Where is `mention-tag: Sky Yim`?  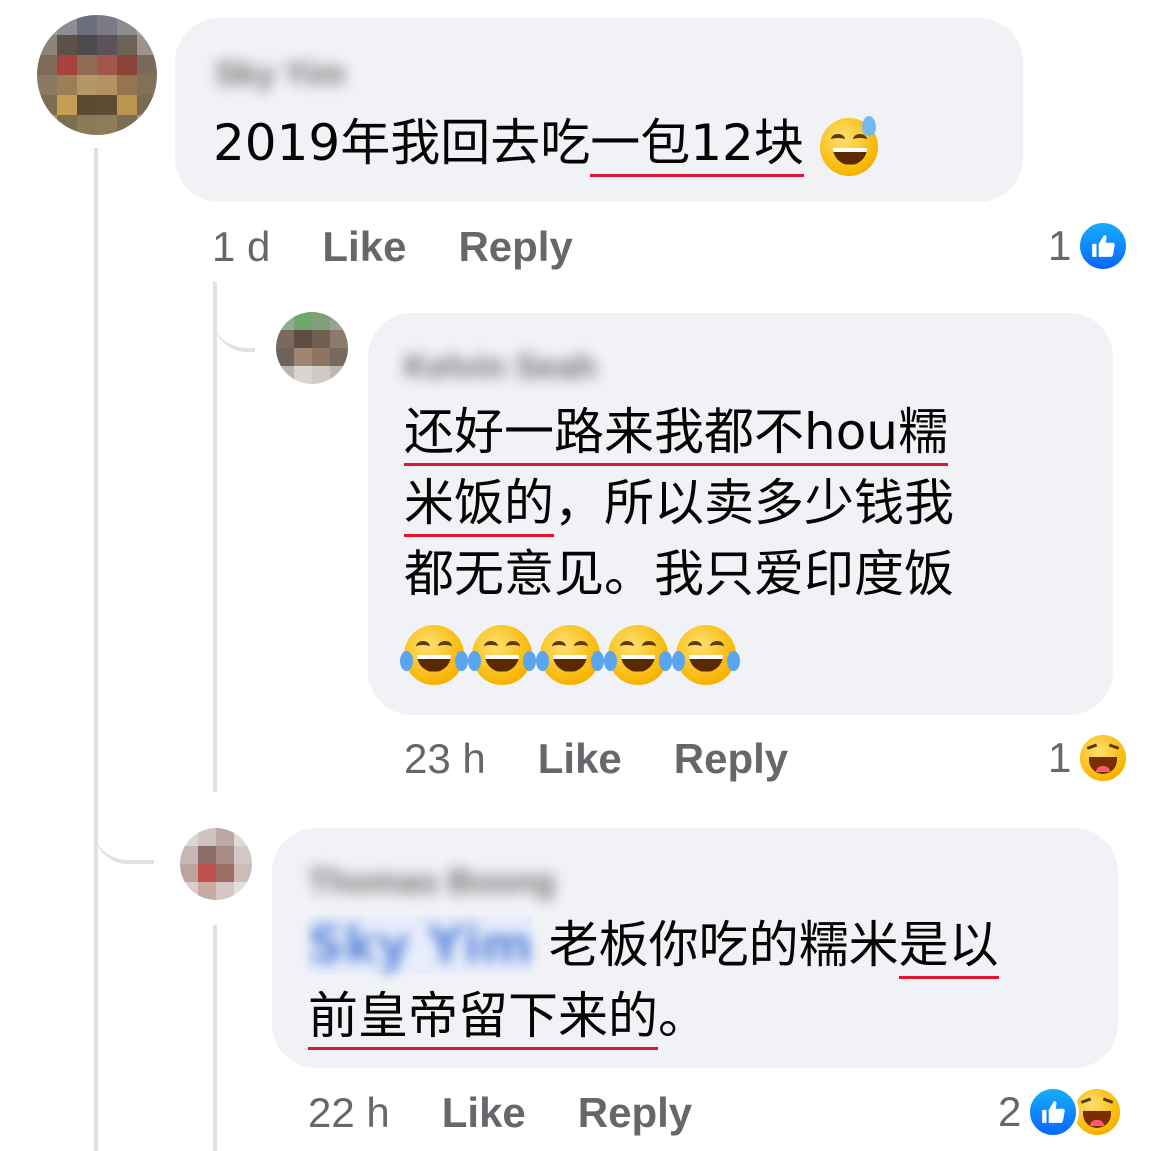 mention-tag: Sky Yim is located at coordinates (420, 945).